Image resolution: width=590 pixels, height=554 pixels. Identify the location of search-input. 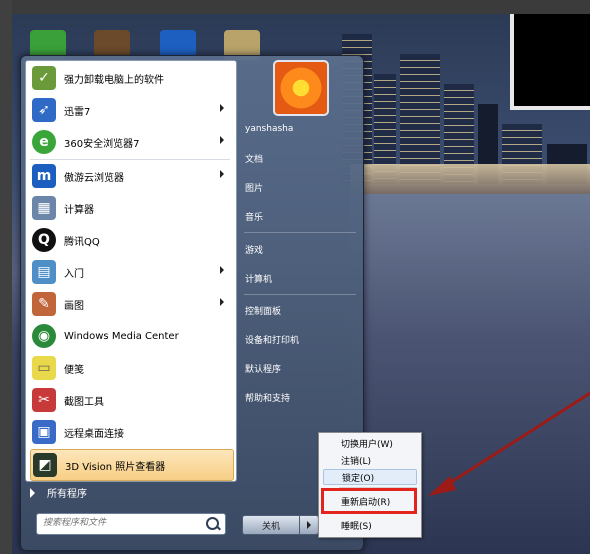
(118, 523).